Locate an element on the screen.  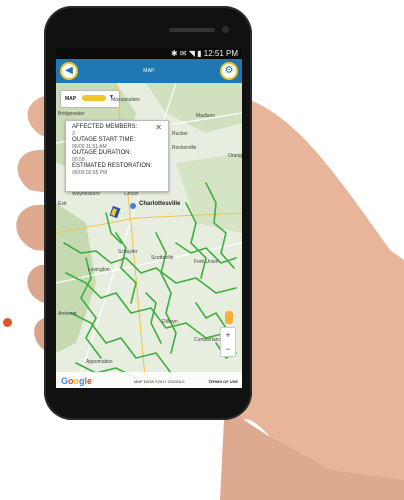
place-label: Bridgewater is located at coordinates (71, 114).